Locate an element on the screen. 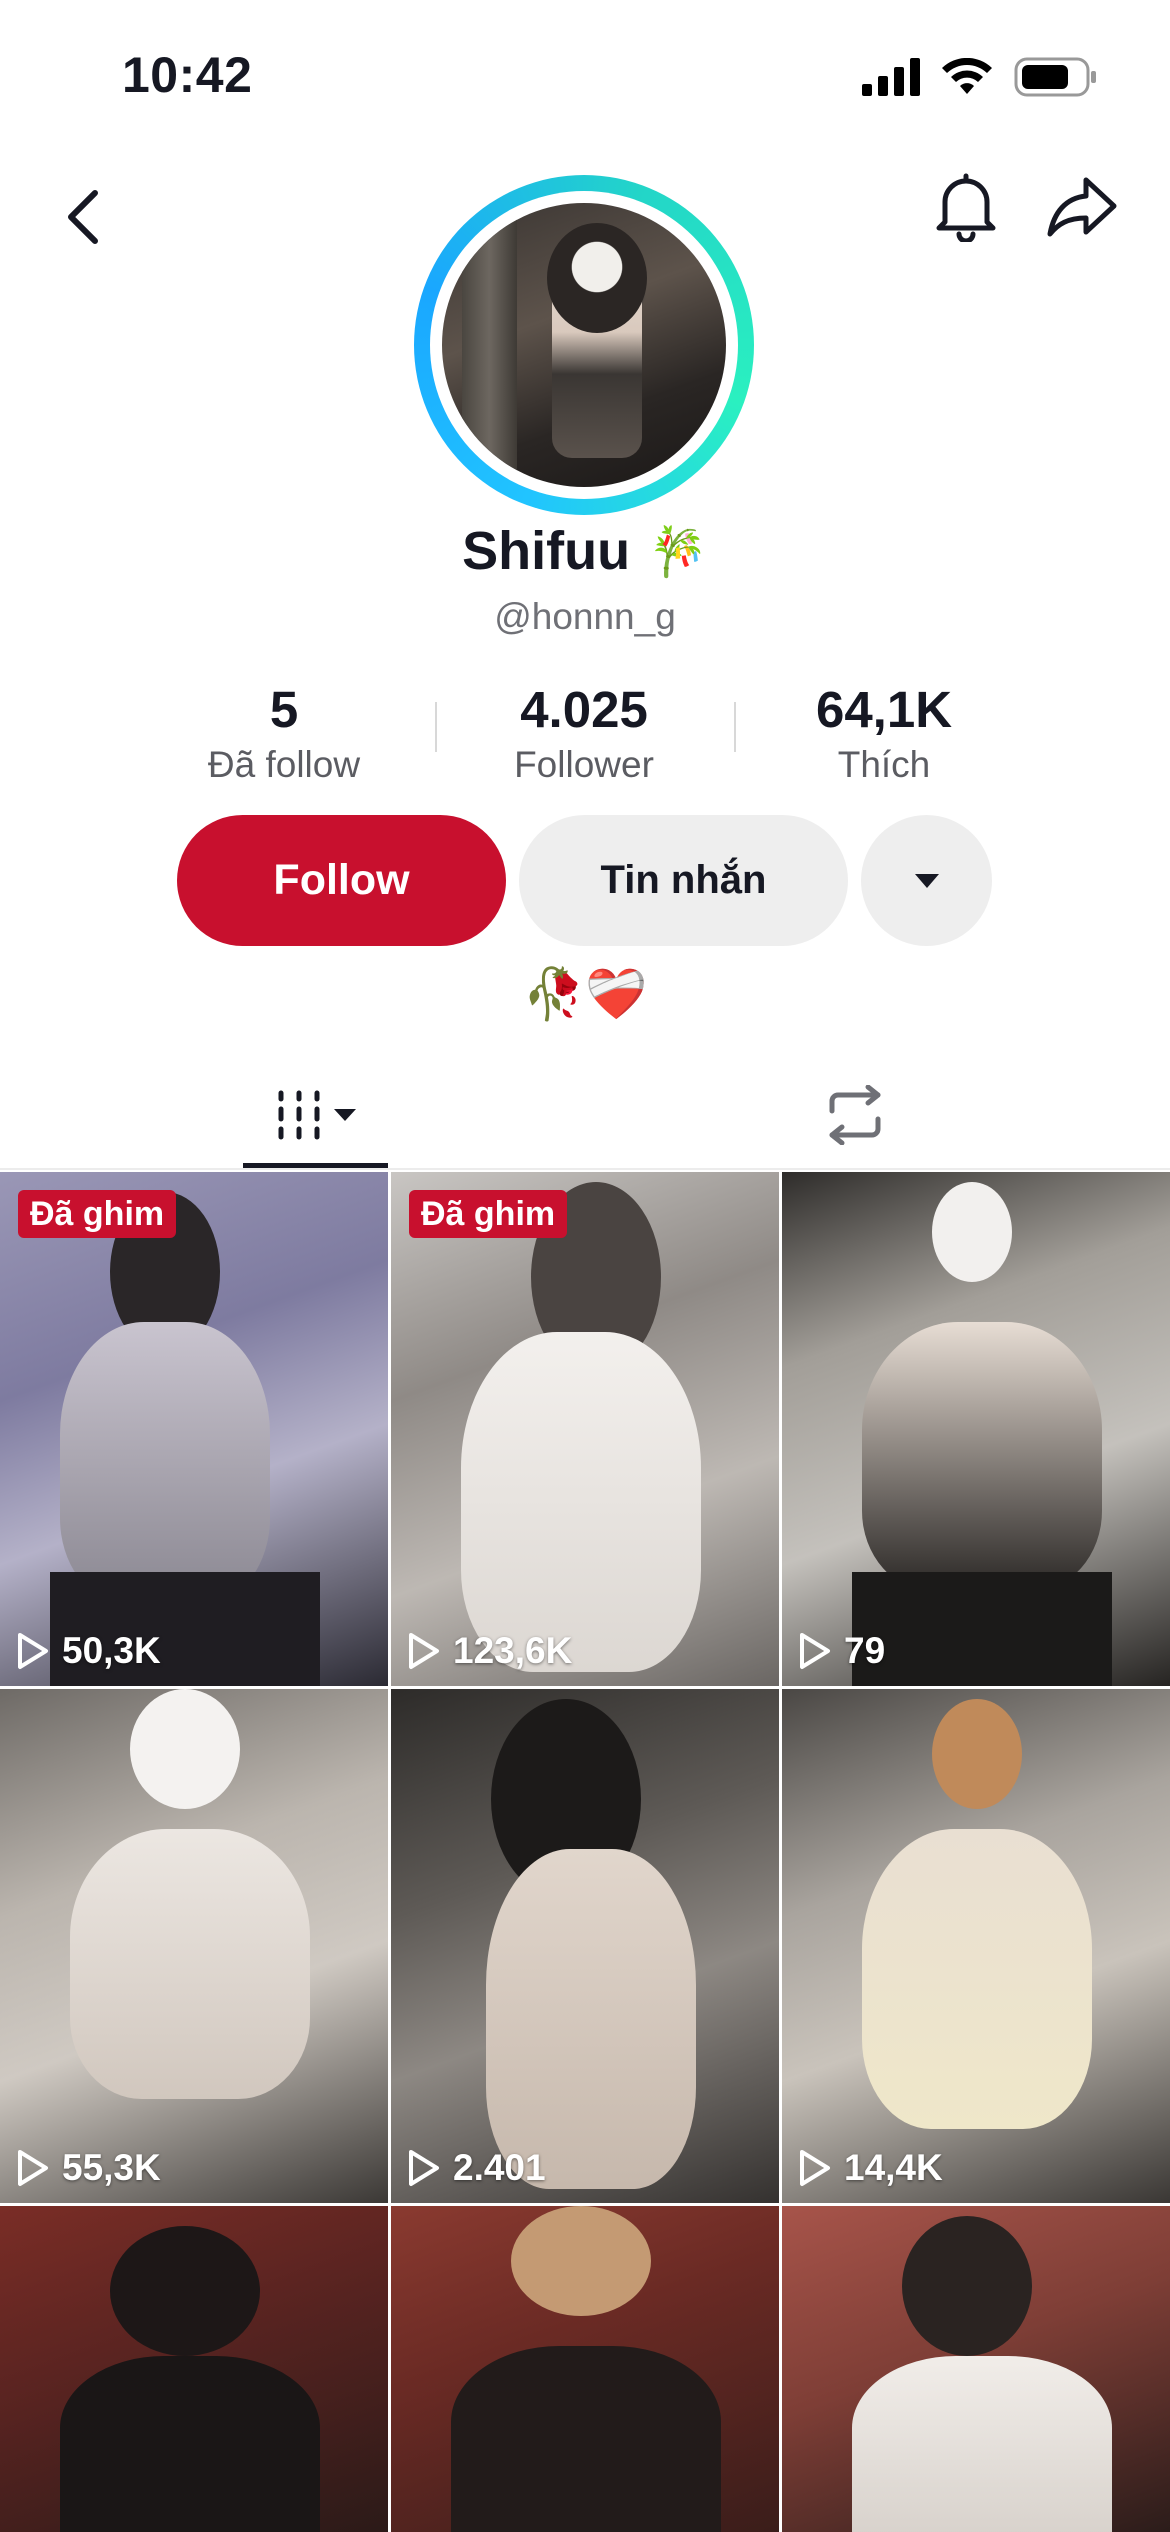 This screenshot has width=1170, height=2532. display-name: Shifuu is located at coordinates (546, 551).